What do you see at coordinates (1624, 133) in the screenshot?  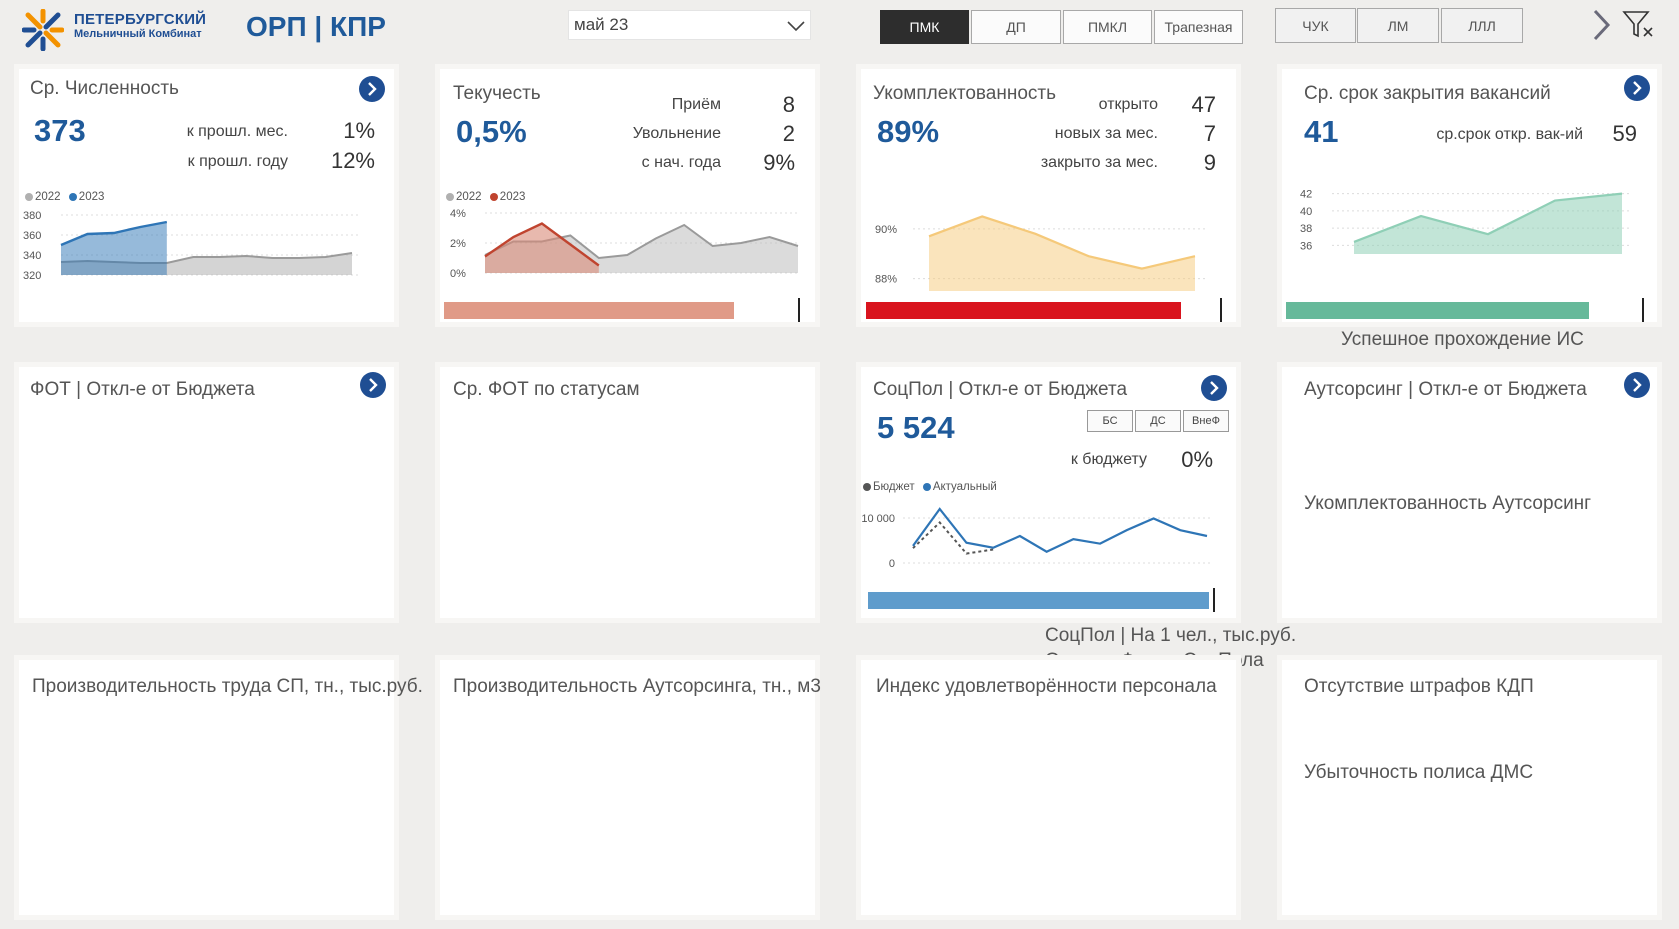 I see `kpi-value: 59` at bounding box center [1624, 133].